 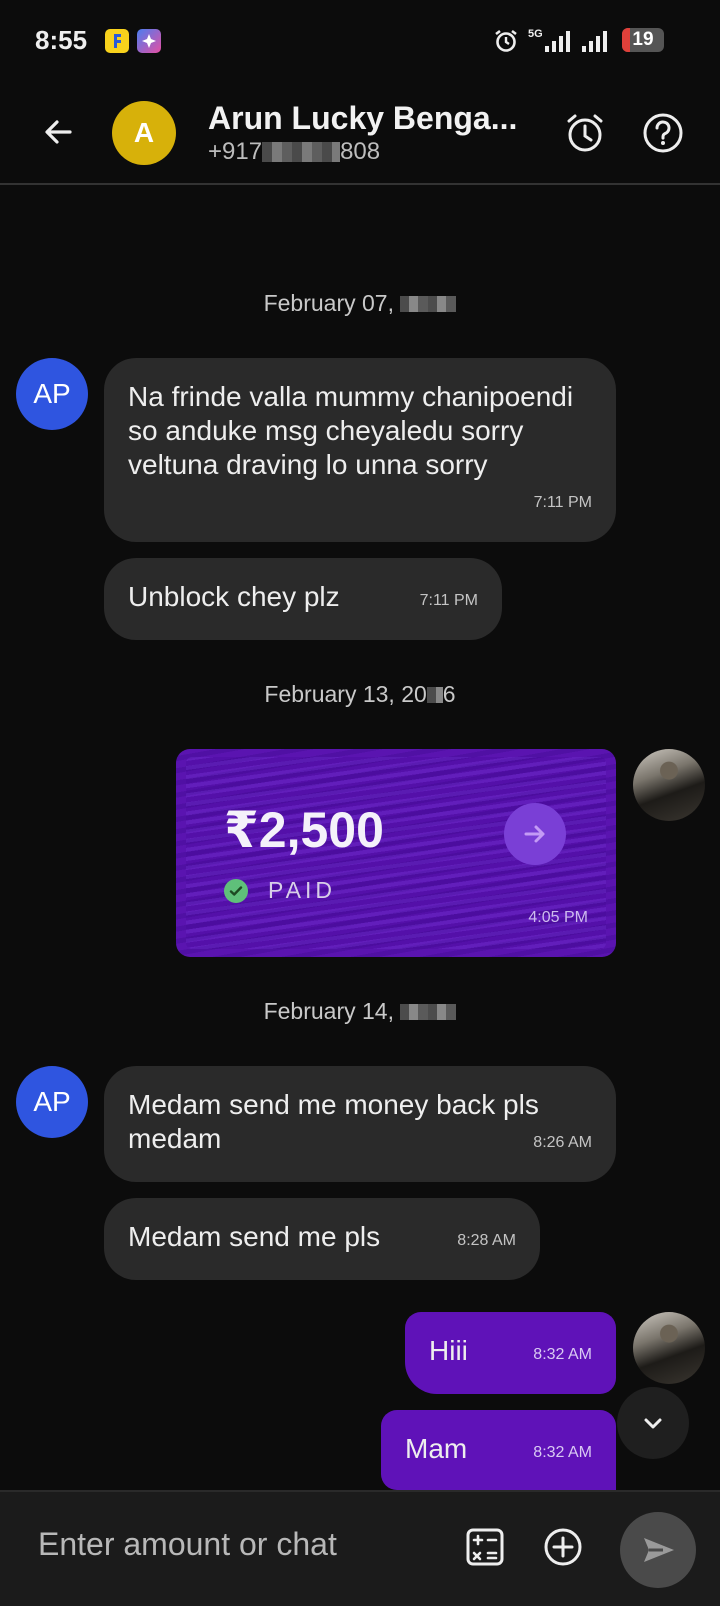 I want to click on battery-icon: 19, so click(x=643, y=40).